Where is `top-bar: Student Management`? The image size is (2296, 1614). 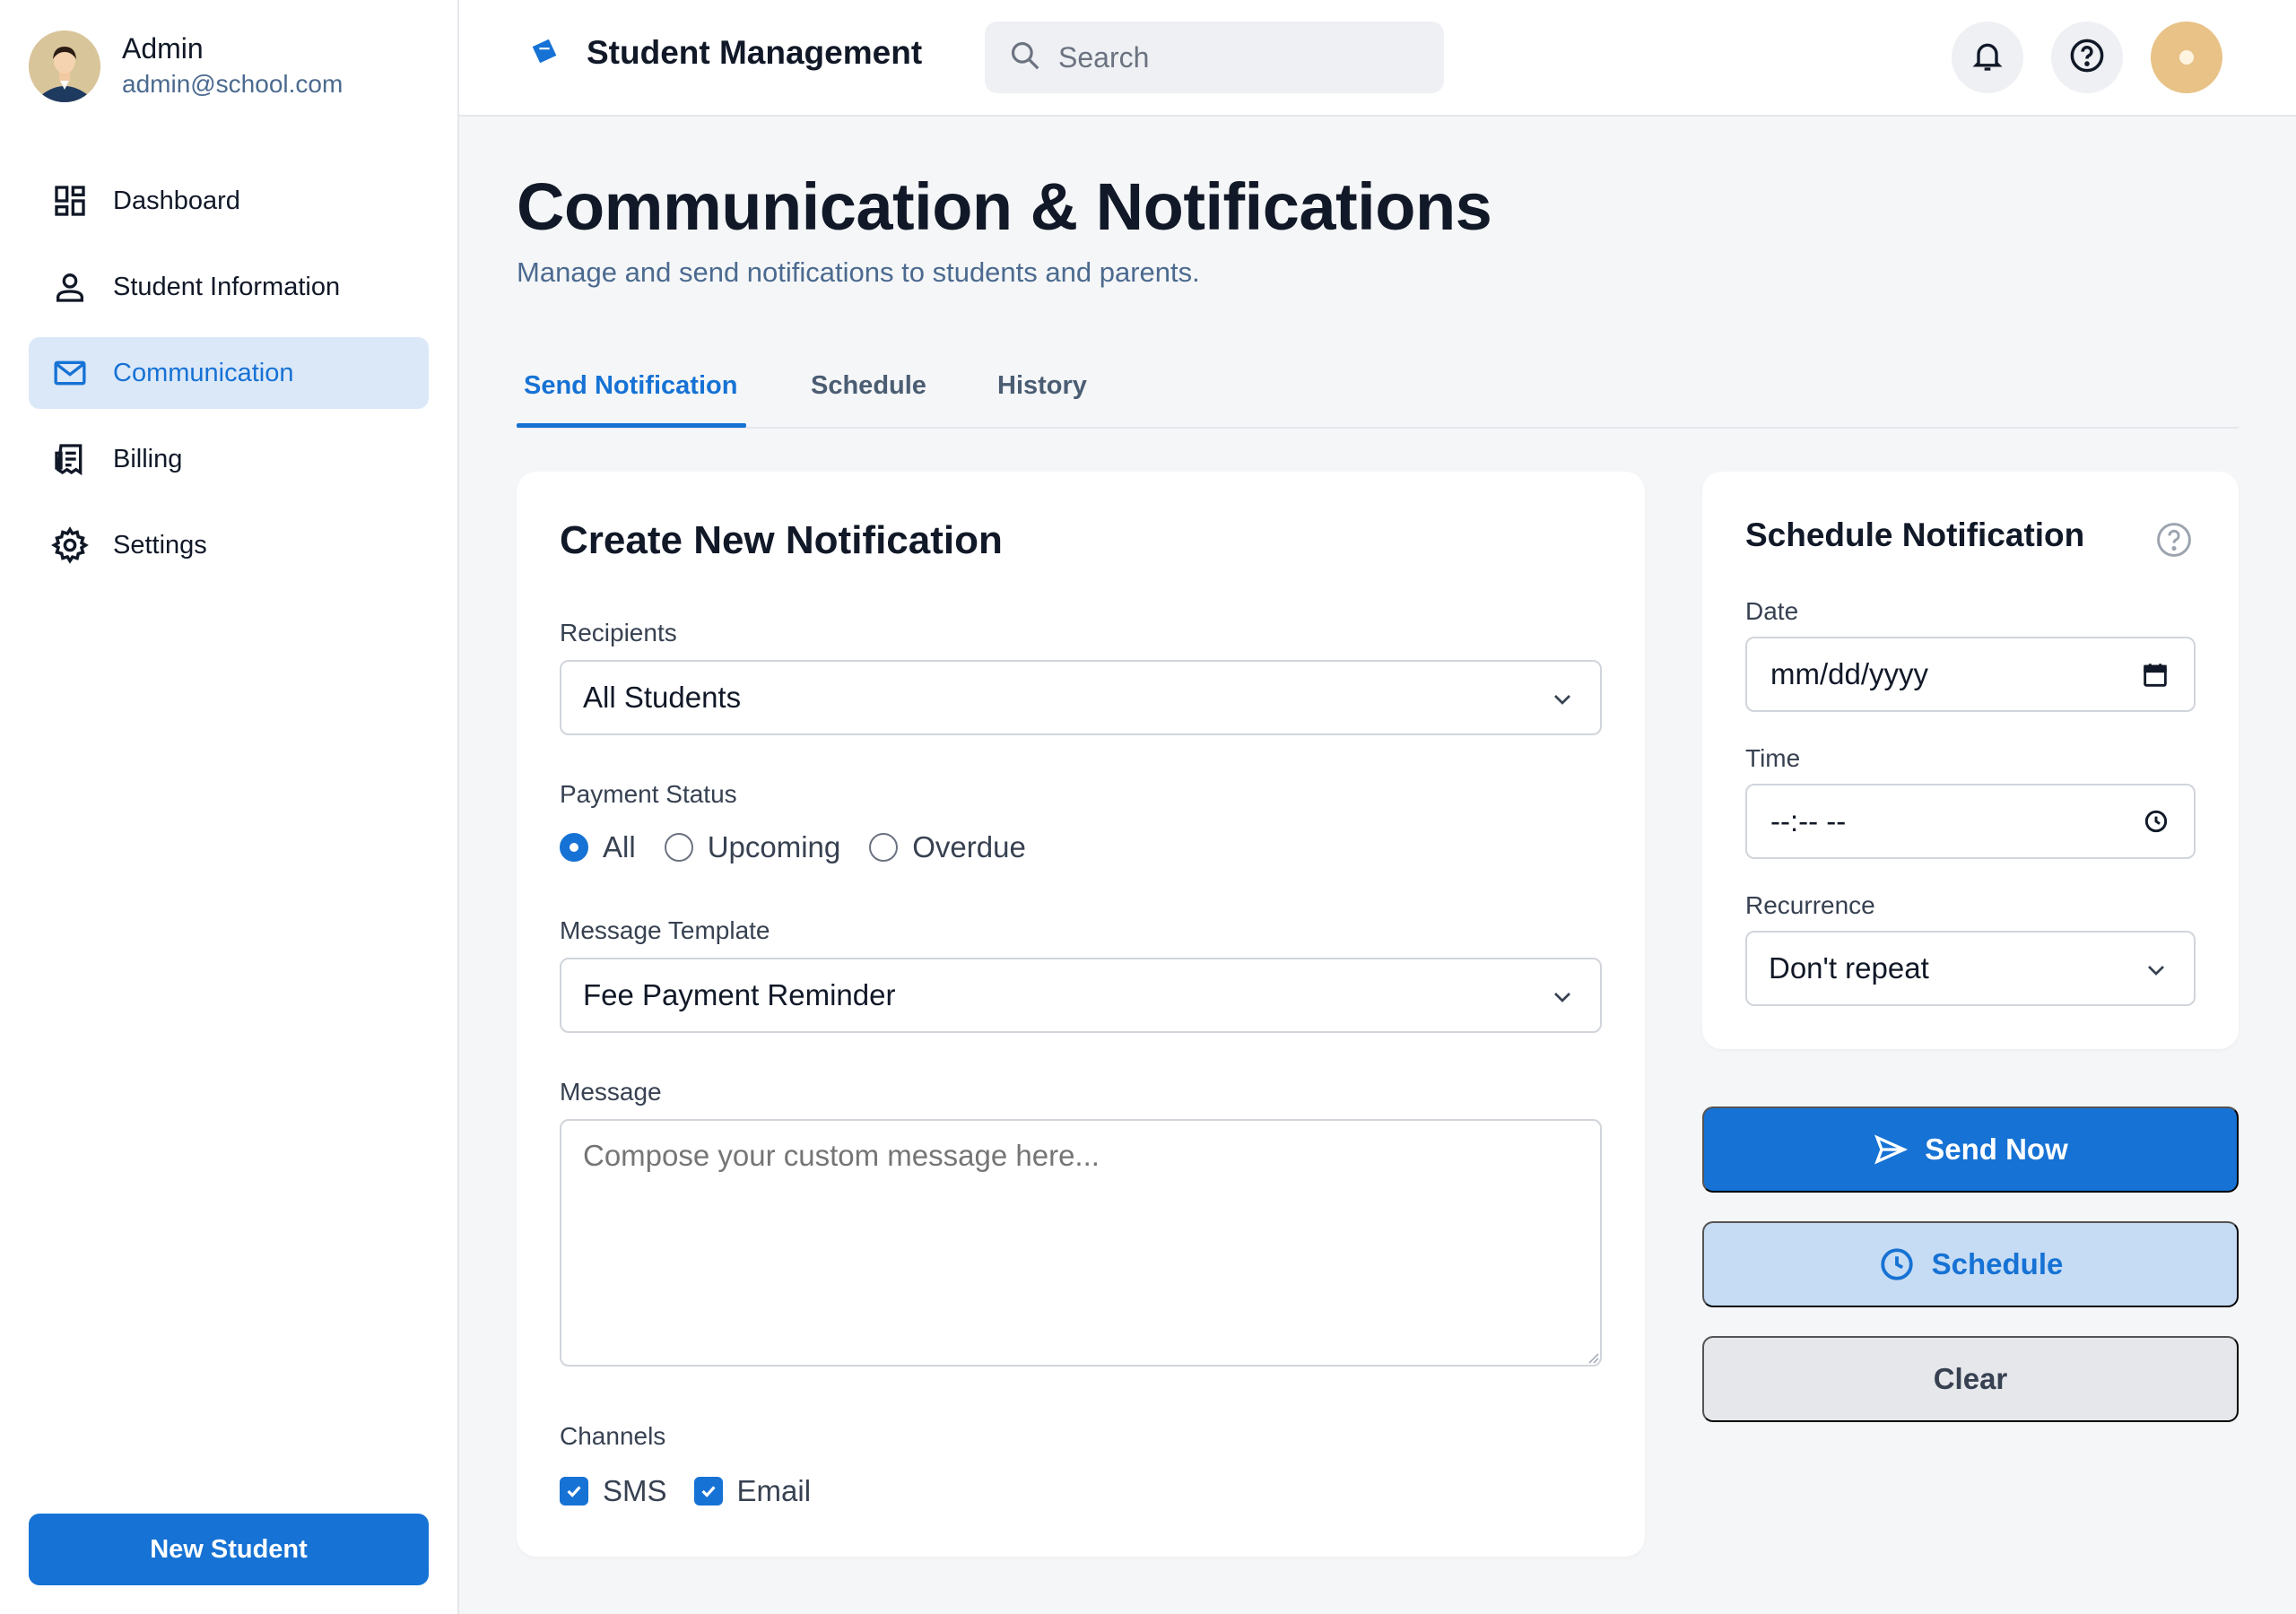 top-bar: Student Management is located at coordinates (1377, 58).